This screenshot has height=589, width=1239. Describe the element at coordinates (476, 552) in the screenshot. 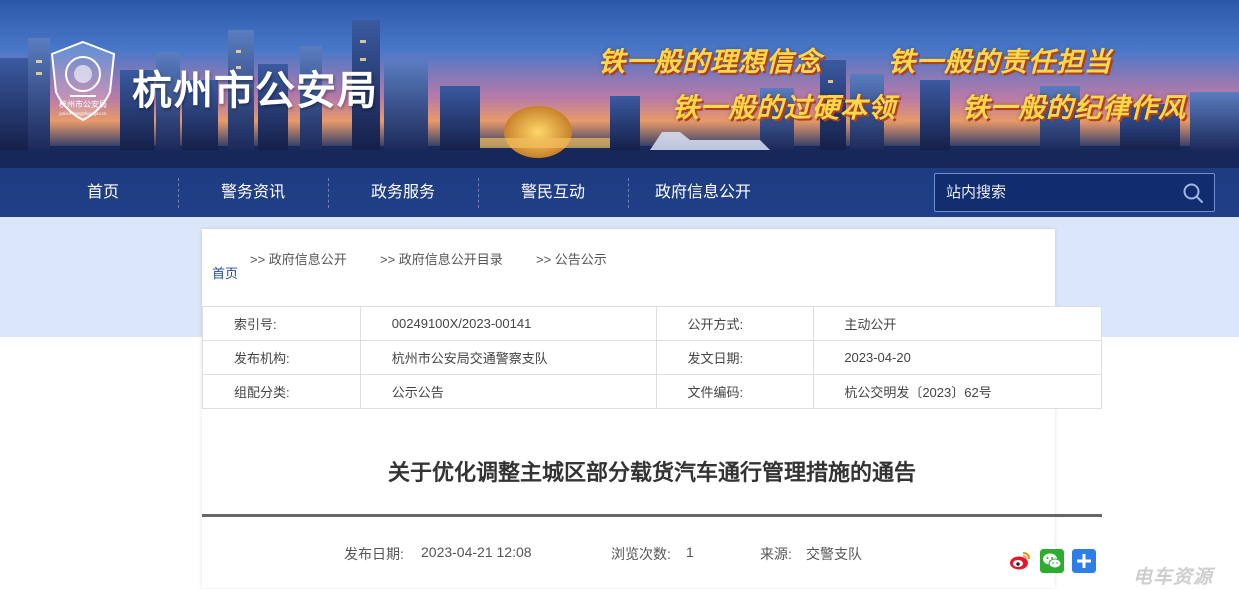

I see `publish-date-value: 2023-04-21 12:08` at that location.